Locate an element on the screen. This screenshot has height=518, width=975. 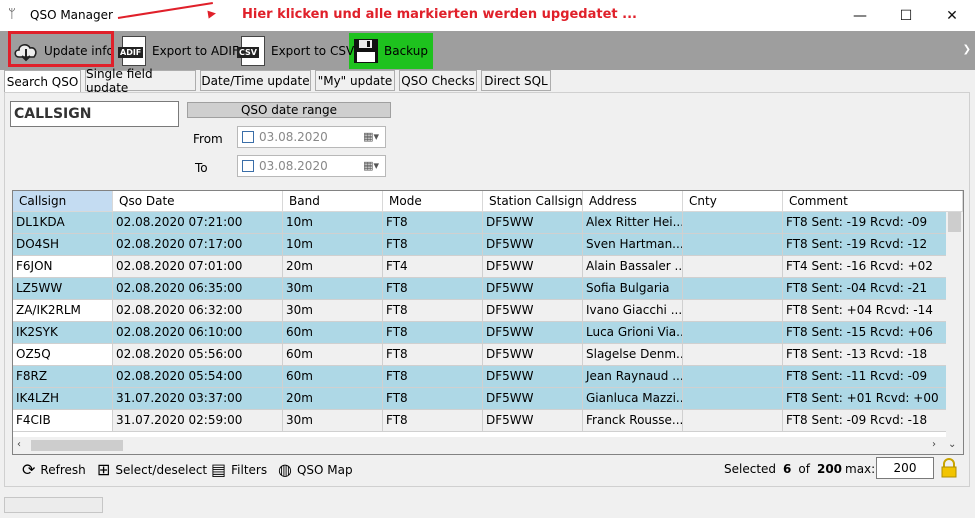
cell-address: Sofia Bulgaria is located at coordinates (633, 289).